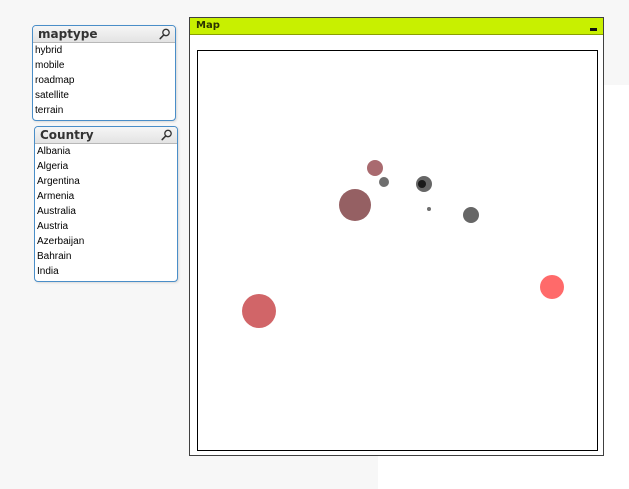 This screenshot has width=629, height=489. I want to click on country-item-australia: Australia, so click(106, 211).